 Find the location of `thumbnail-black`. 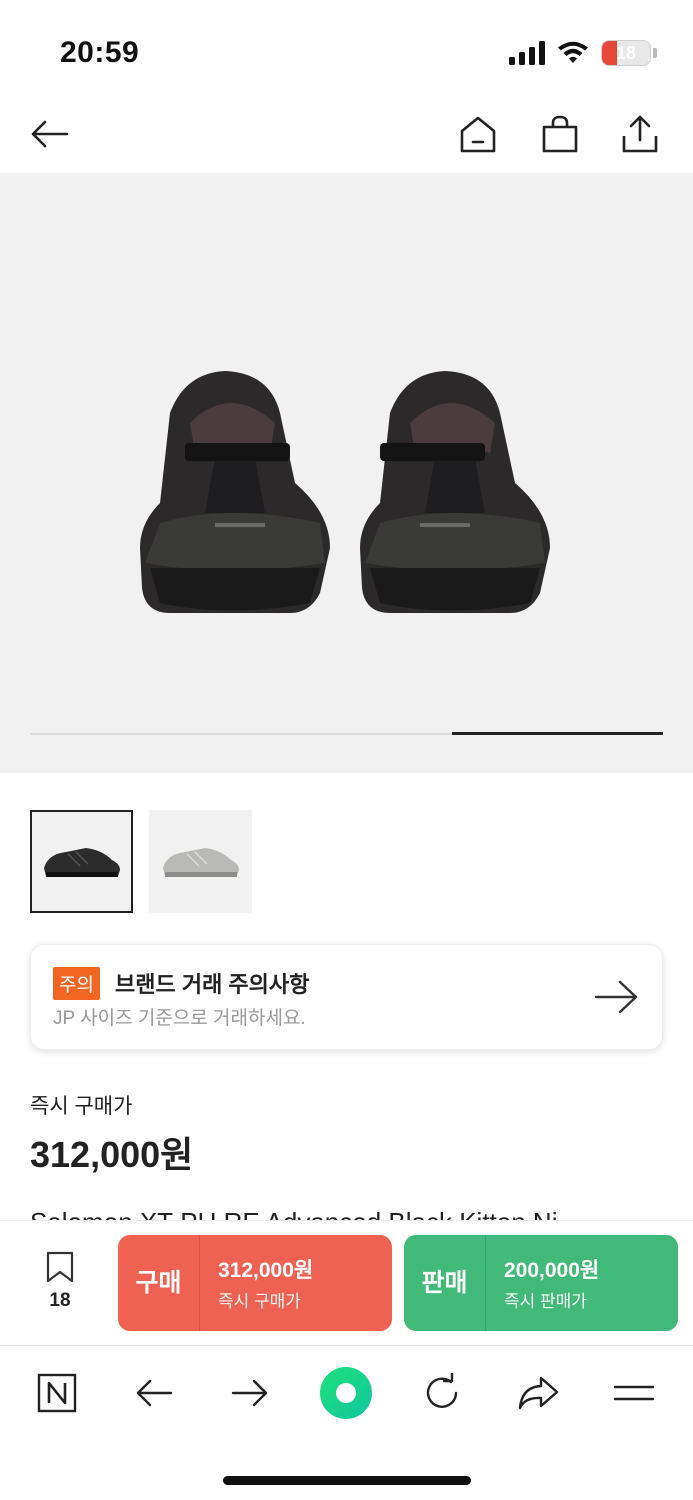

thumbnail-black is located at coordinates (81, 861).